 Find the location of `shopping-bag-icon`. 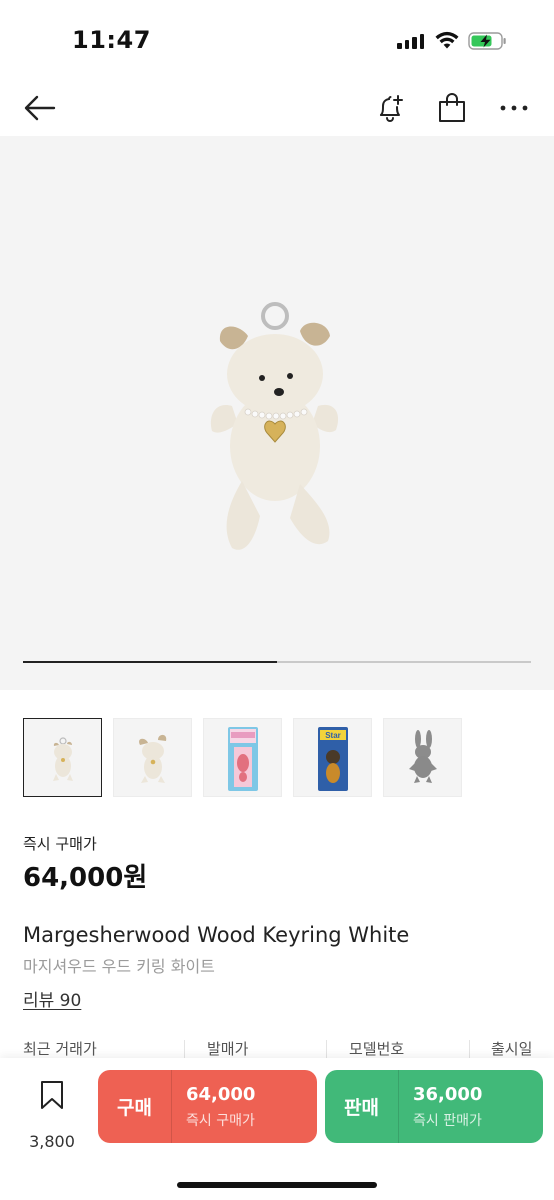

shopping-bag-icon is located at coordinates (452, 107).